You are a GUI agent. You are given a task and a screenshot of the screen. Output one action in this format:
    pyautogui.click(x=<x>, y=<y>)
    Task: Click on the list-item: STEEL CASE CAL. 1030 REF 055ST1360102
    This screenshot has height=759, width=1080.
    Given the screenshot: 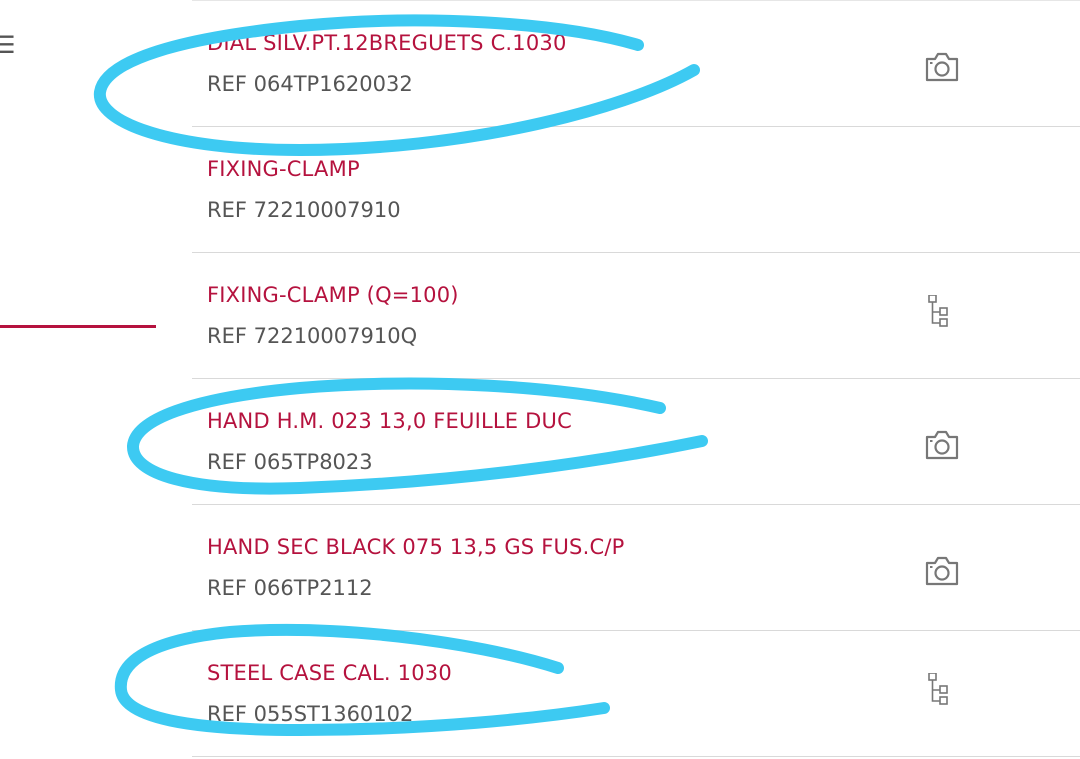 What is the action you would take?
    pyautogui.click(x=636, y=694)
    